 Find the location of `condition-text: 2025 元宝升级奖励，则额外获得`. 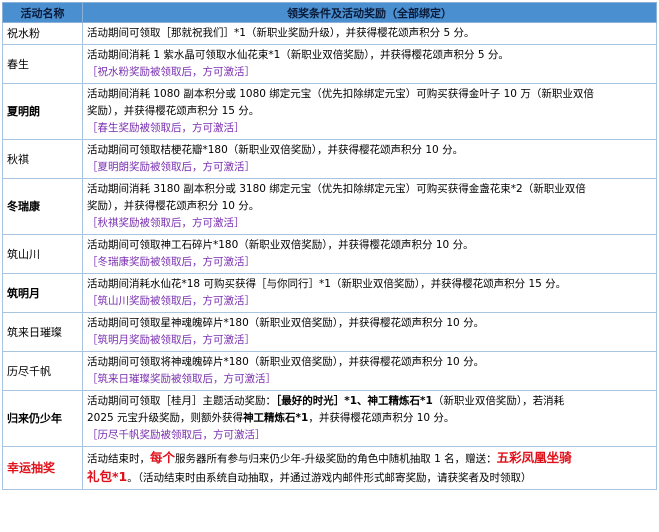

condition-text: 2025 元宝升级奖励，则额外获得 is located at coordinates (165, 418).